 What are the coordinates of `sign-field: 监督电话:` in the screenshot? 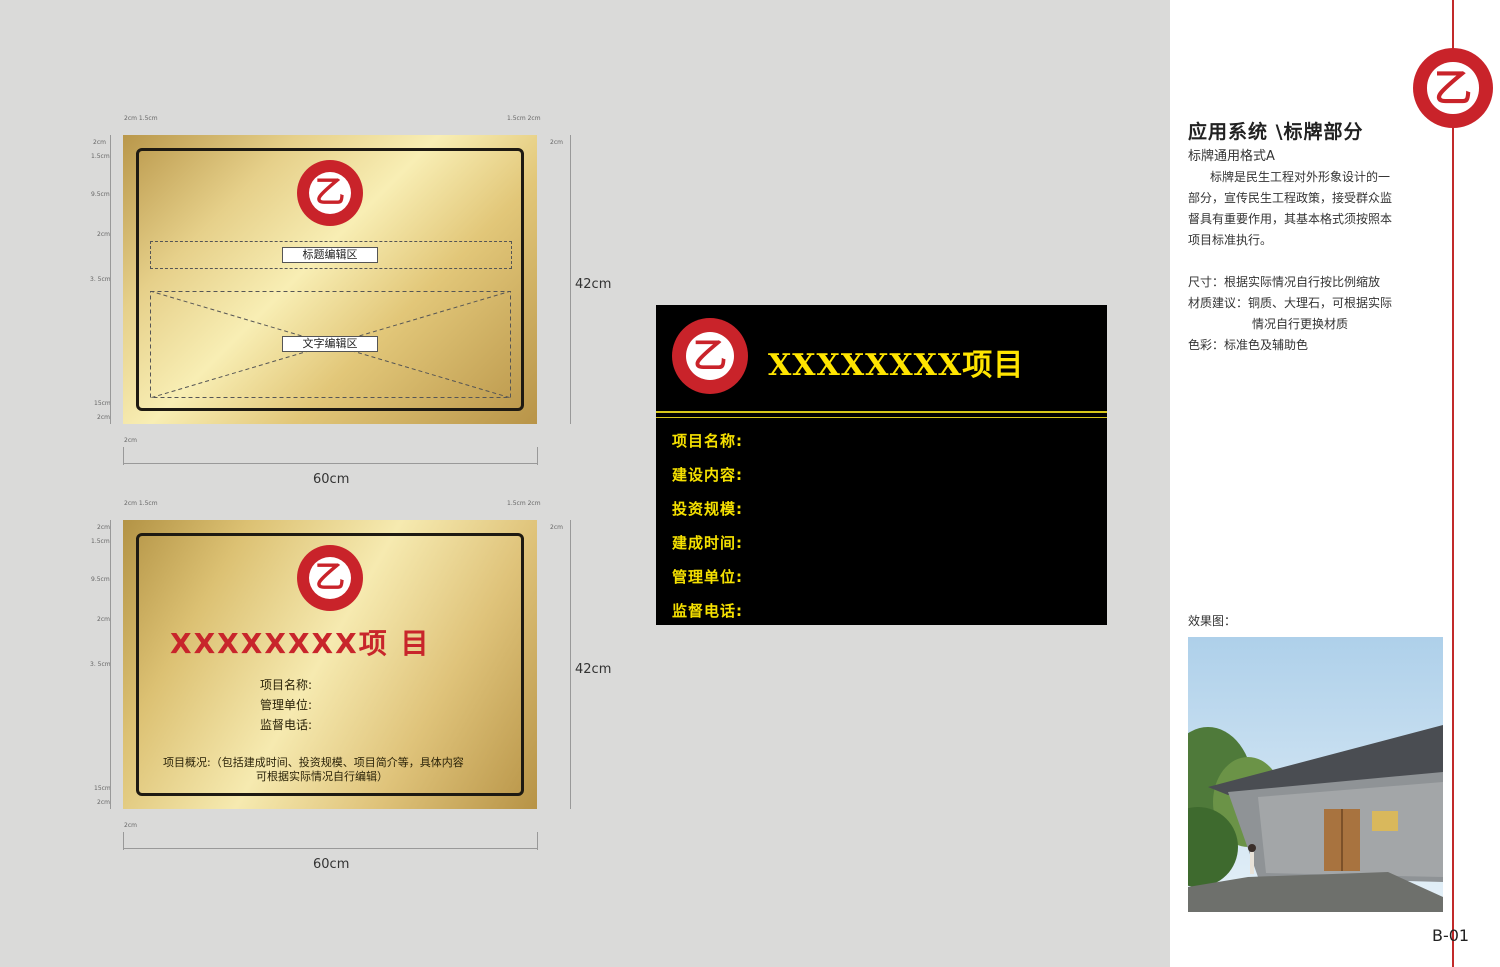 It's located at (707, 611).